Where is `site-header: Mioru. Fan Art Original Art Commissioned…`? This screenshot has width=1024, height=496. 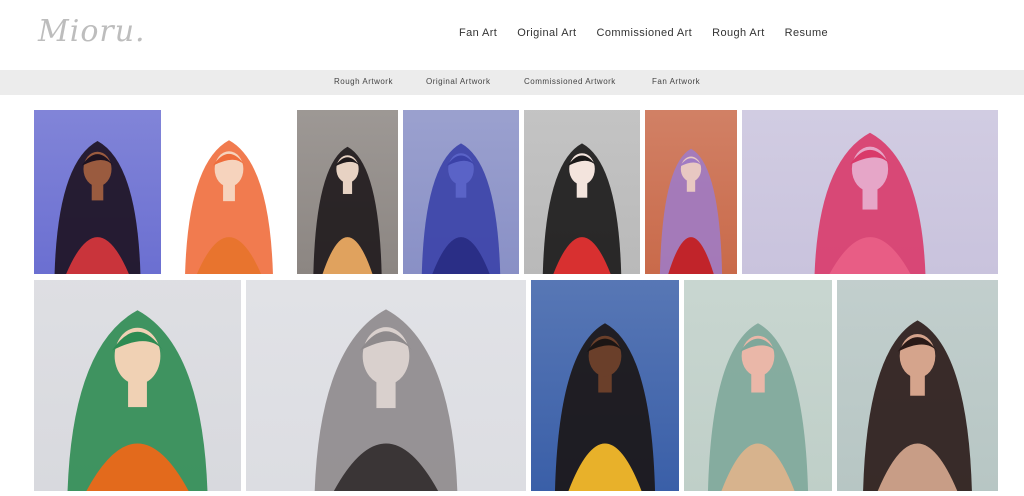
site-header: Mioru. Fan Art Original Art Commissioned… is located at coordinates (512, 35).